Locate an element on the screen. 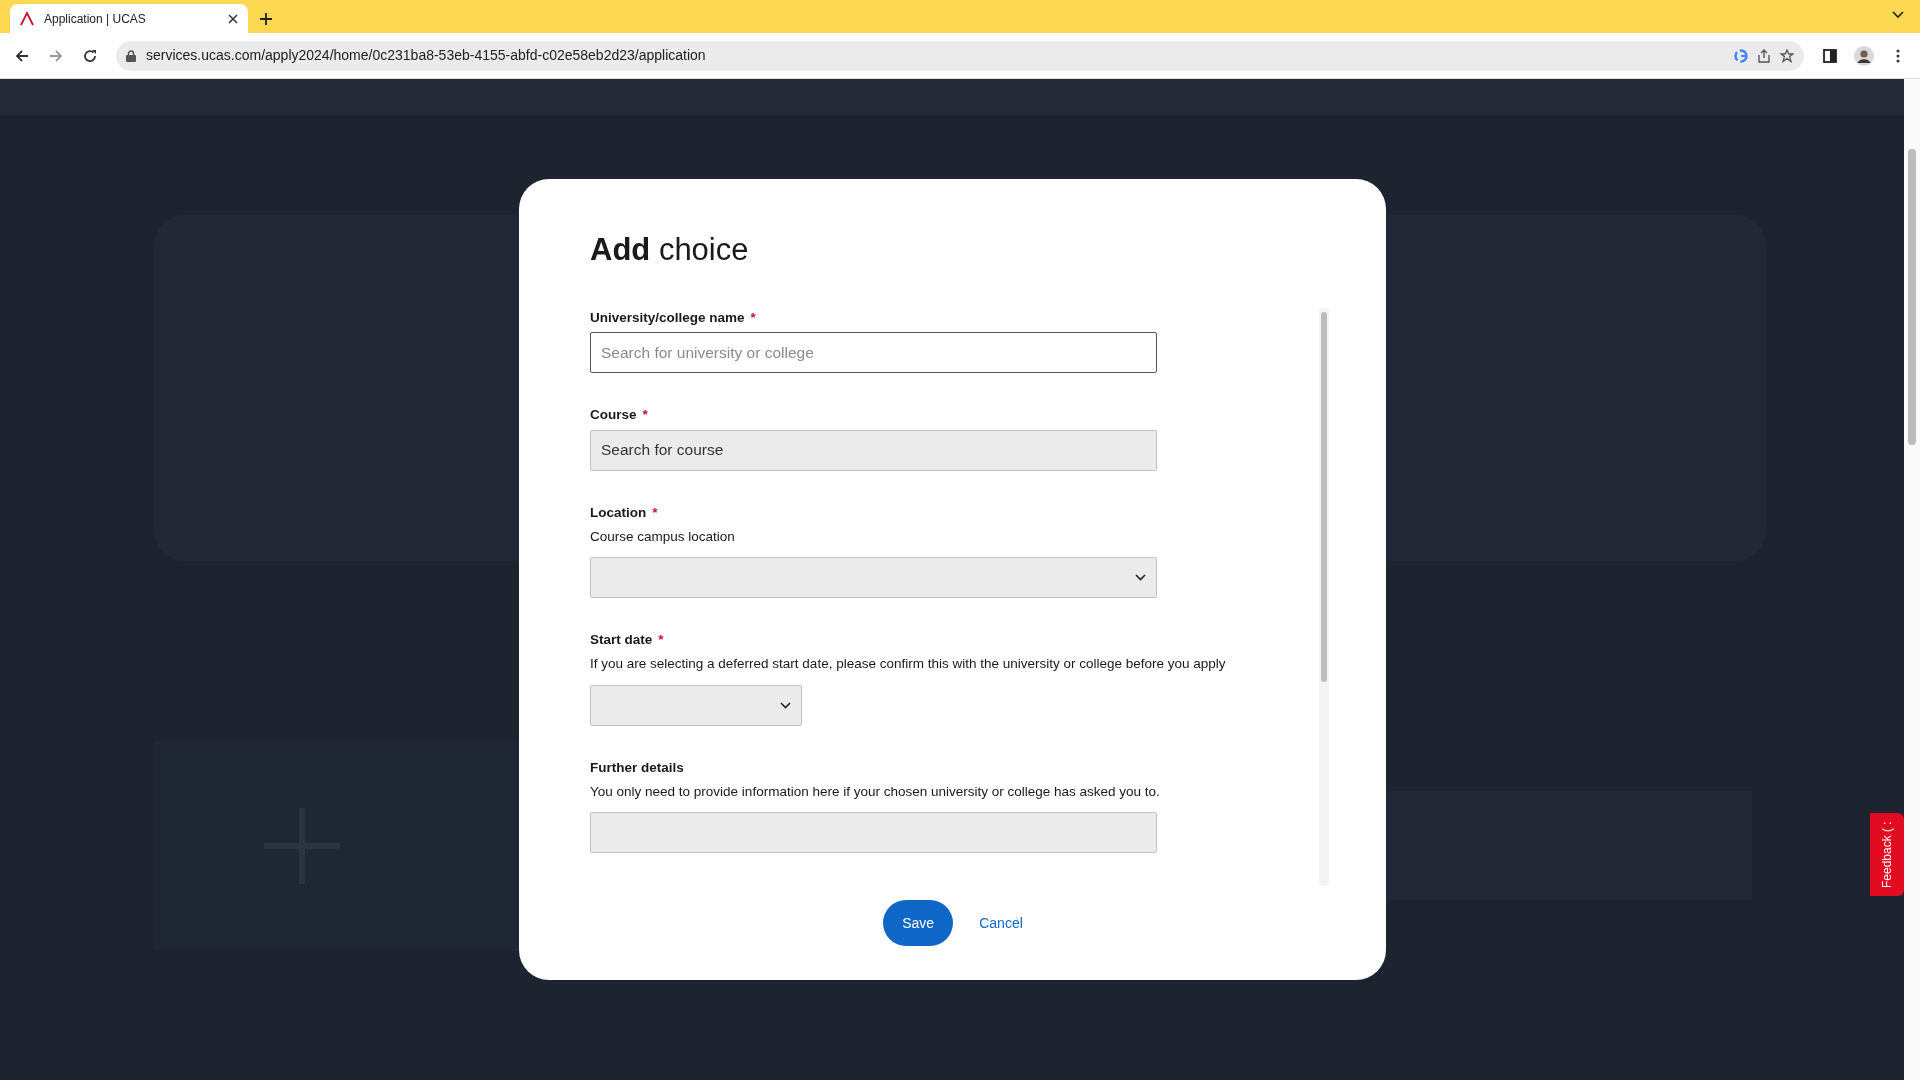 This screenshot has height=1080, width=1920. field-hint: You only need to provide information here if your chosen university or college has asked you to. is located at coordinates (875, 791).